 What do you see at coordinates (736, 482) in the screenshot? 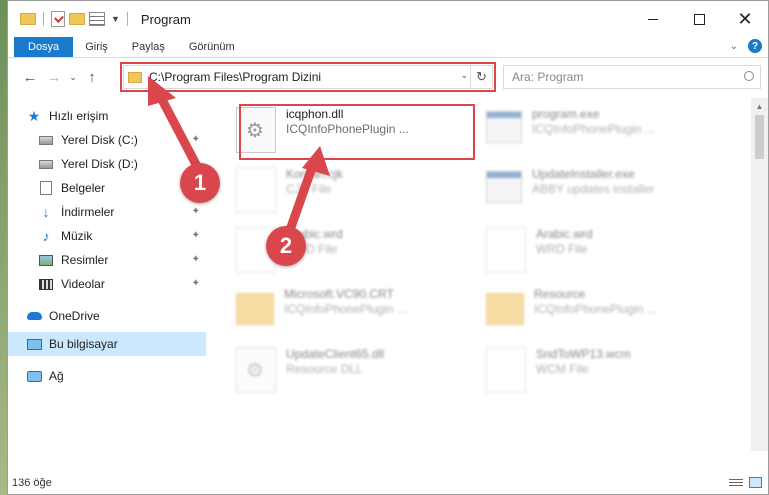
I see `details-view-icon` at bounding box center [736, 482].